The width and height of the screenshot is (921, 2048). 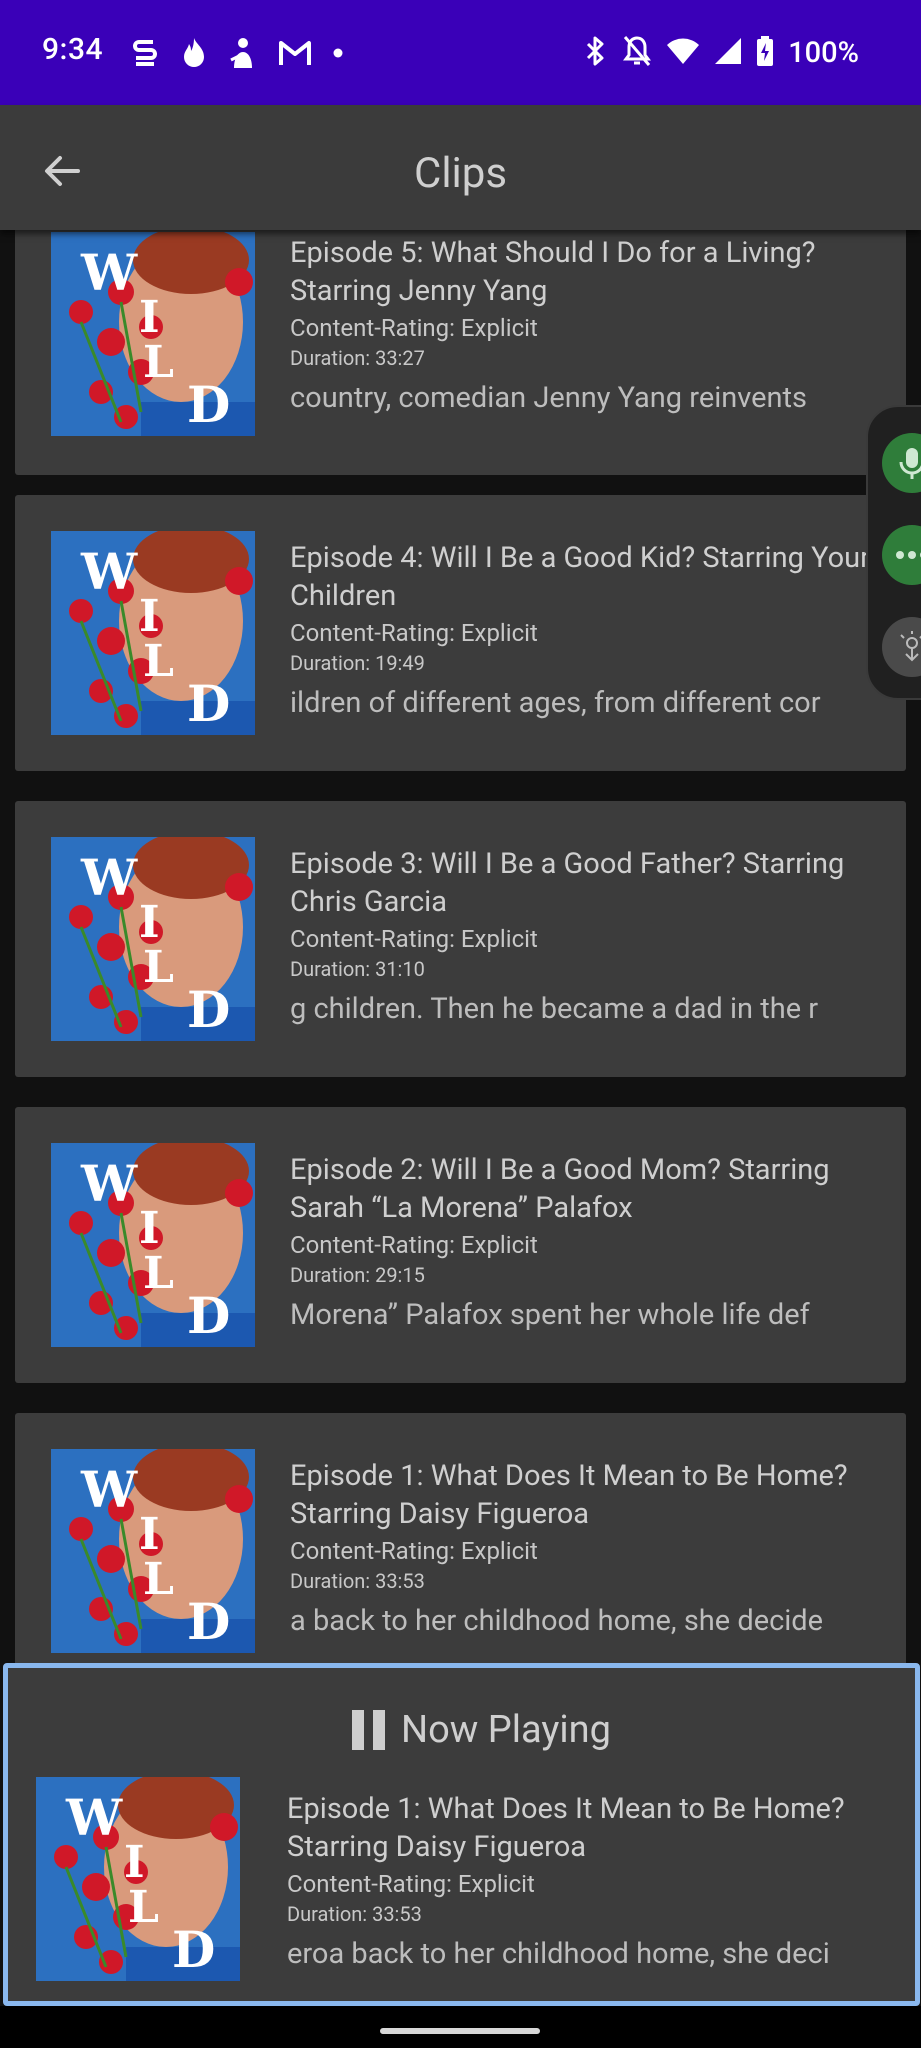 I want to click on flame-icon, so click(x=194, y=53).